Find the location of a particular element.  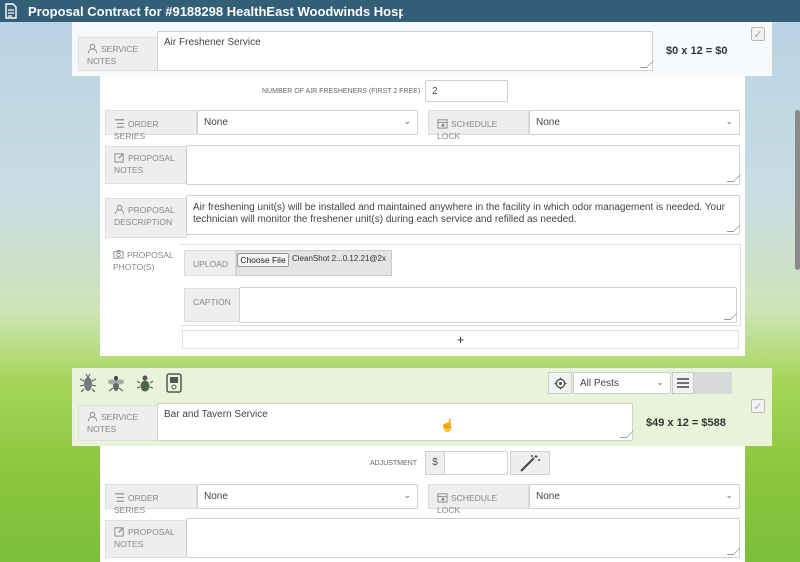

proposal-notes-label-2: PROPOSAL NOTES is located at coordinates (146, 539).